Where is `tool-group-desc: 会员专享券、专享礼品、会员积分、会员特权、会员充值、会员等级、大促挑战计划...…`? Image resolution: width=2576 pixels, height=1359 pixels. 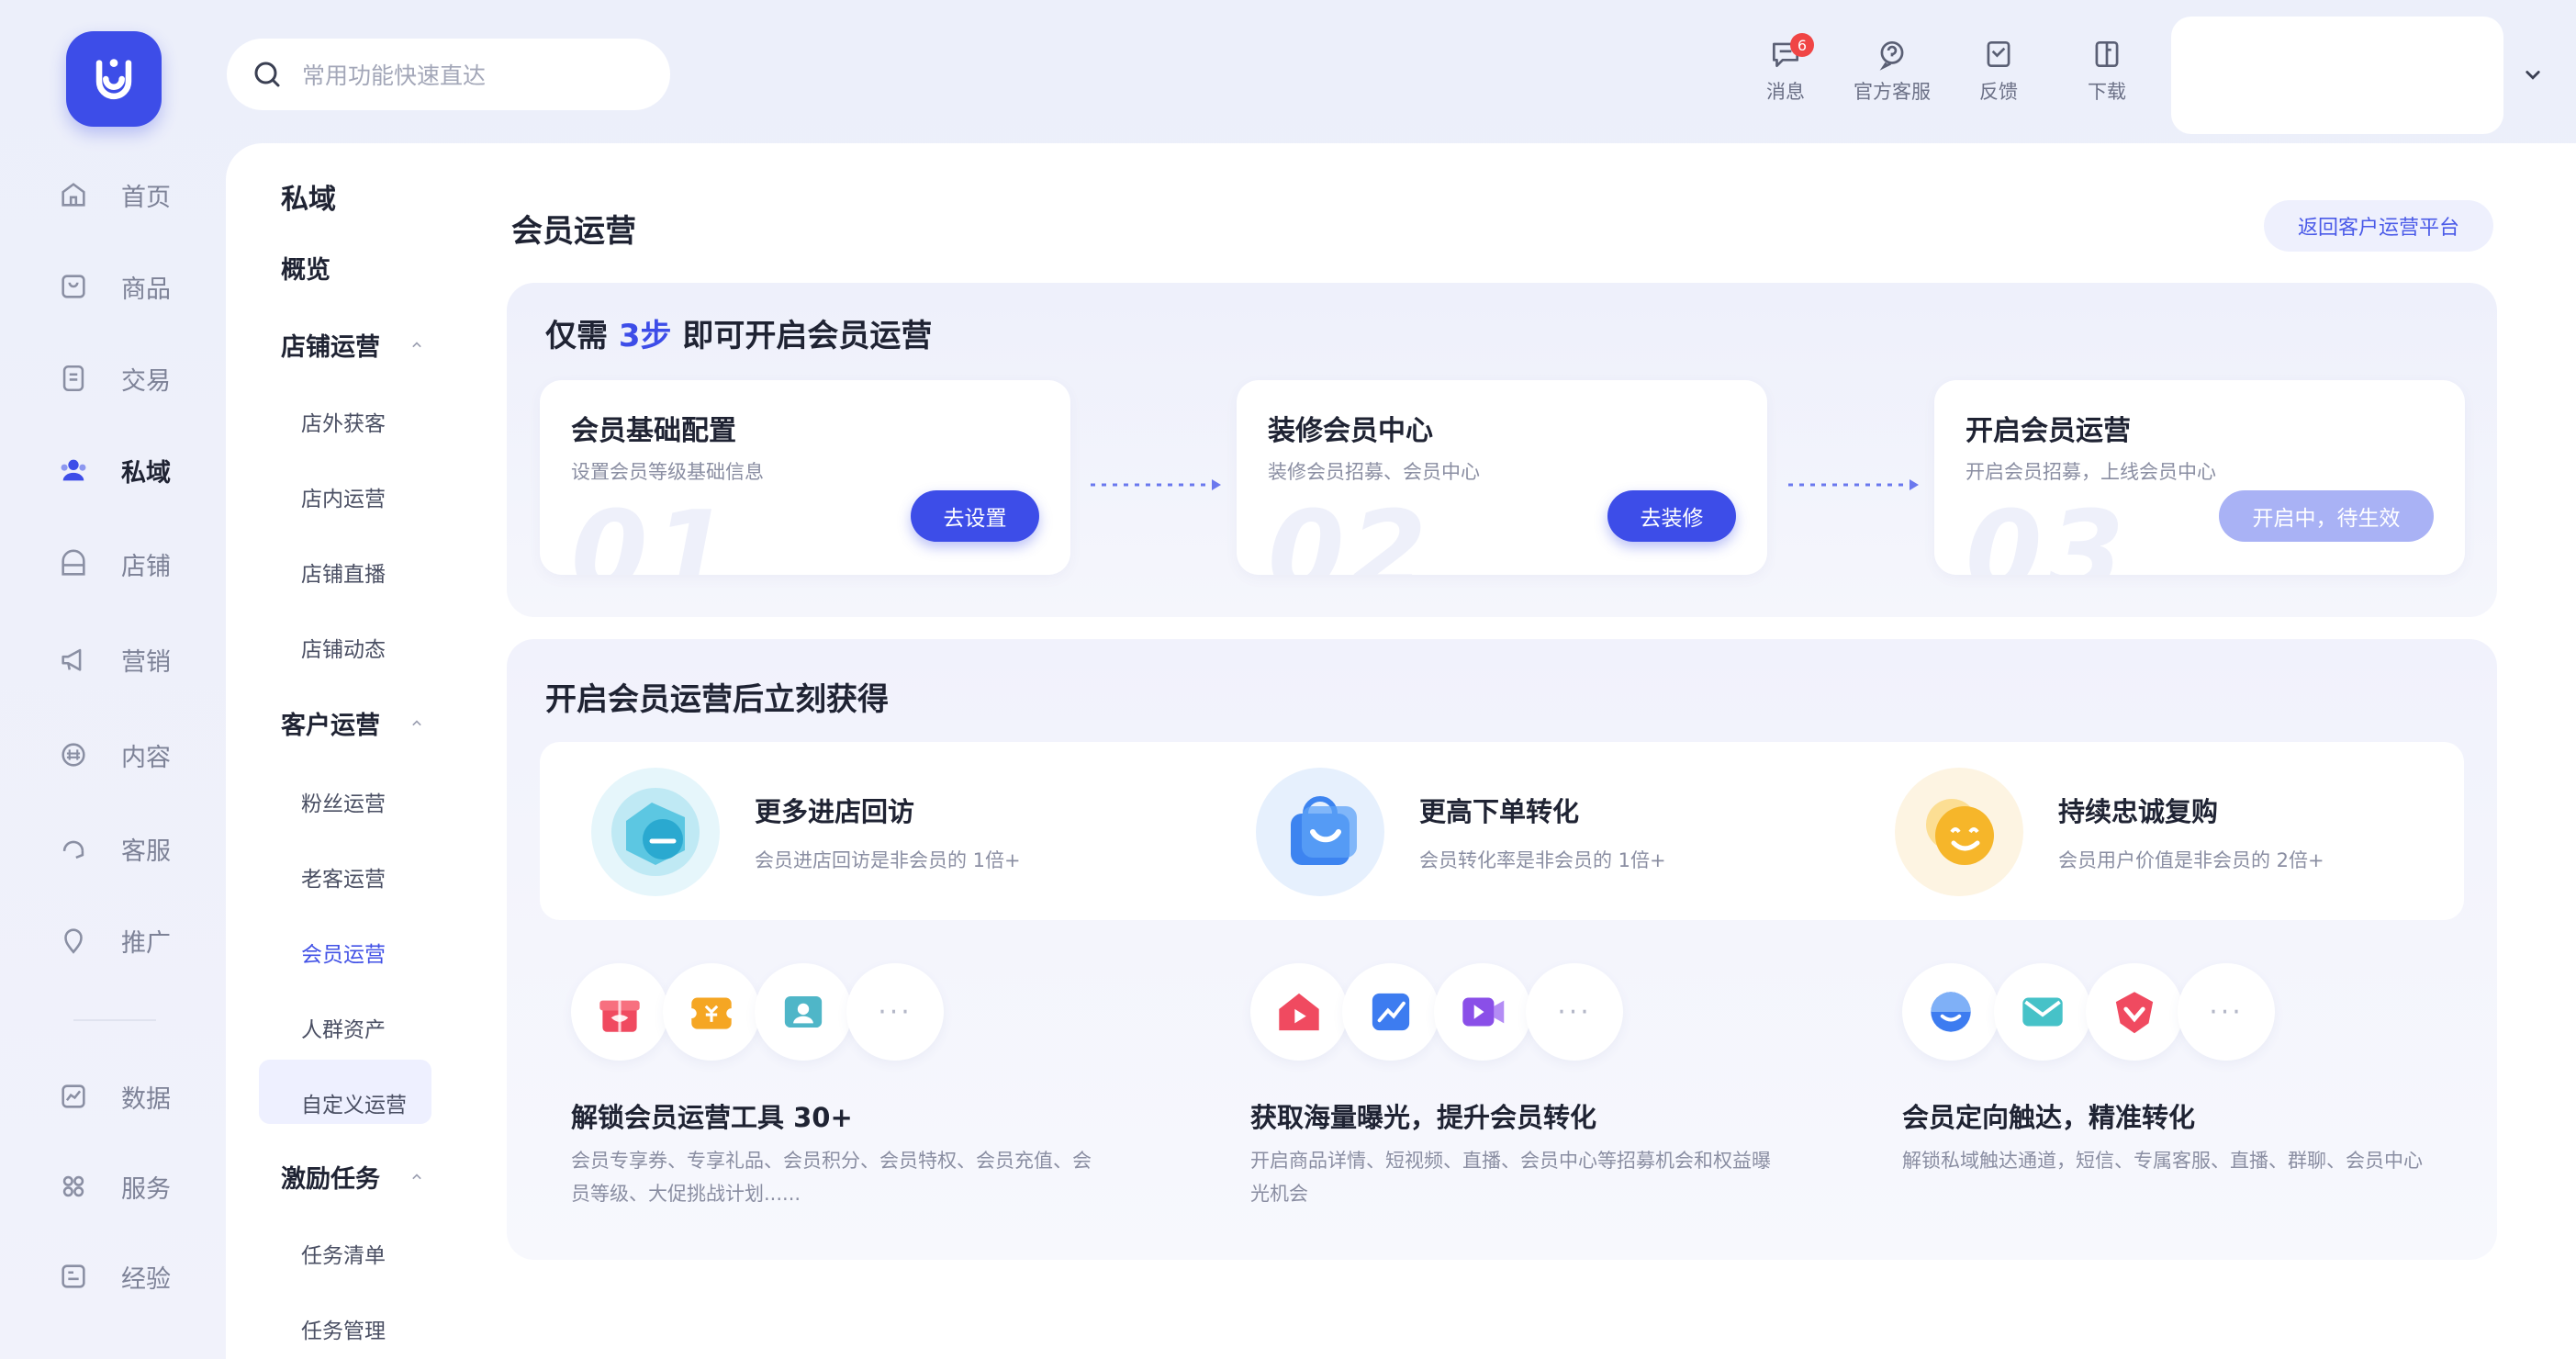 tool-group-desc: 会员专享券、专享礼品、会员积分、会员特权、会员充值、会员等级、大促挑战计划...… is located at coordinates (831, 1177).